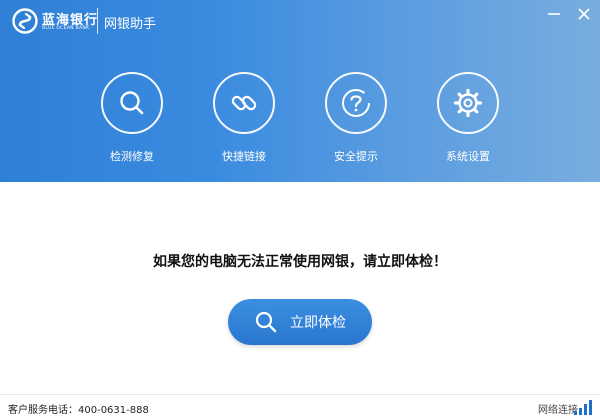 Image resolution: width=600 pixels, height=420 pixels. I want to click on check-now-button: 立即体检, so click(300, 322).